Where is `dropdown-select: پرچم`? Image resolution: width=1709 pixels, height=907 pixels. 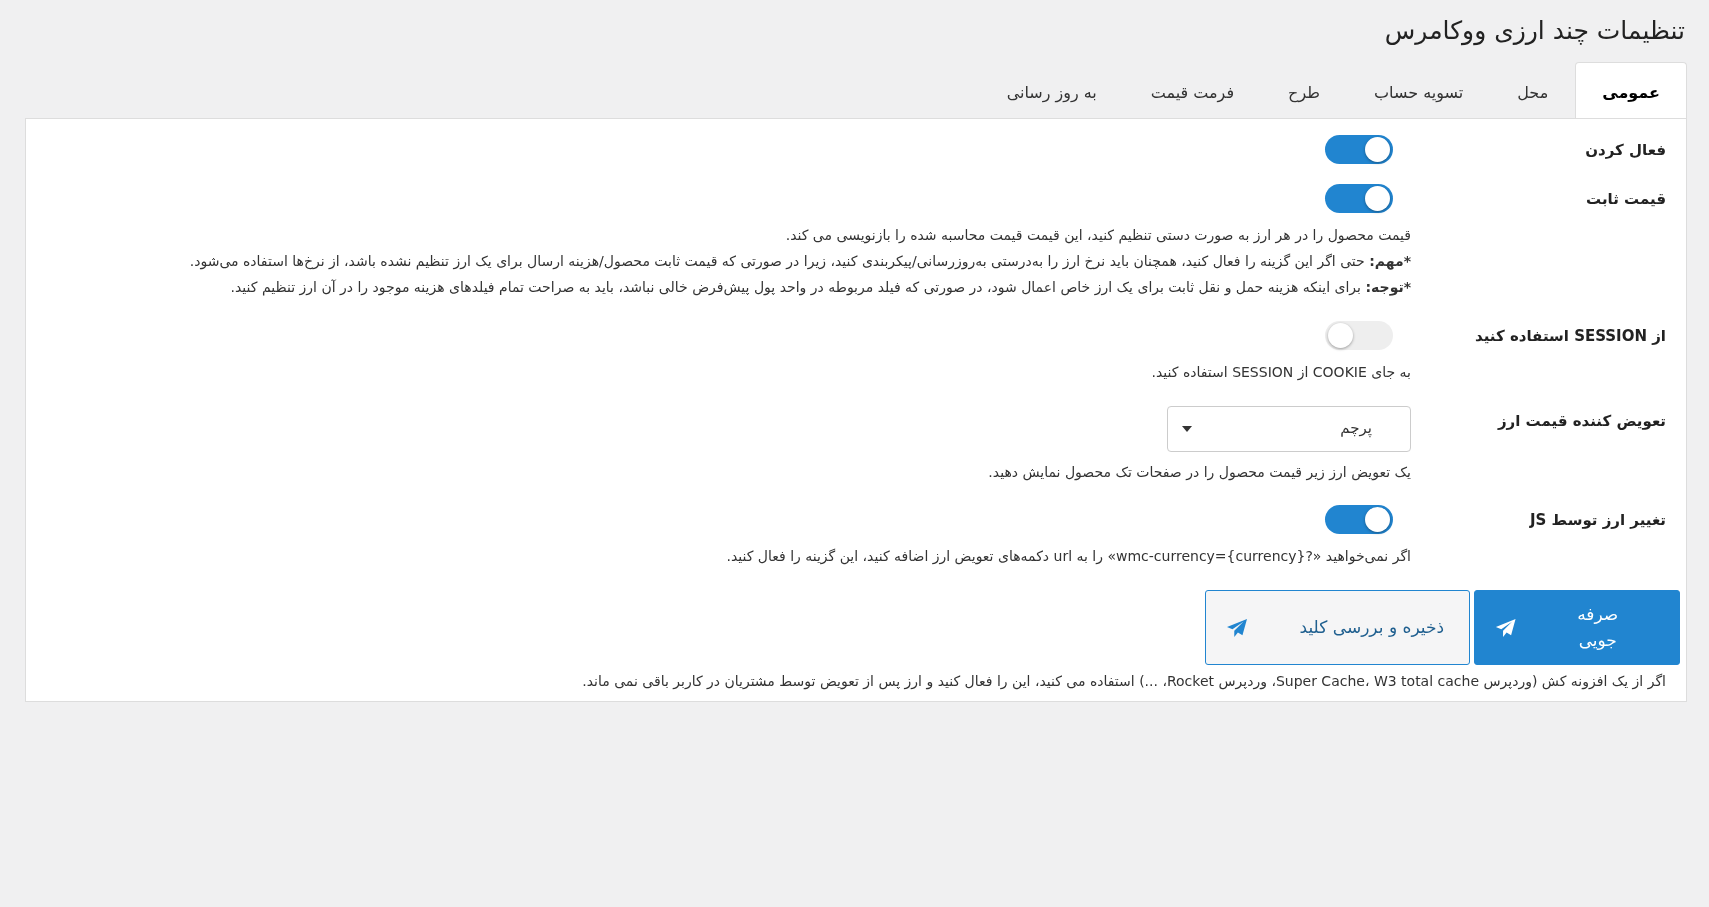
dropdown-select: پرچم is located at coordinates (1289, 428).